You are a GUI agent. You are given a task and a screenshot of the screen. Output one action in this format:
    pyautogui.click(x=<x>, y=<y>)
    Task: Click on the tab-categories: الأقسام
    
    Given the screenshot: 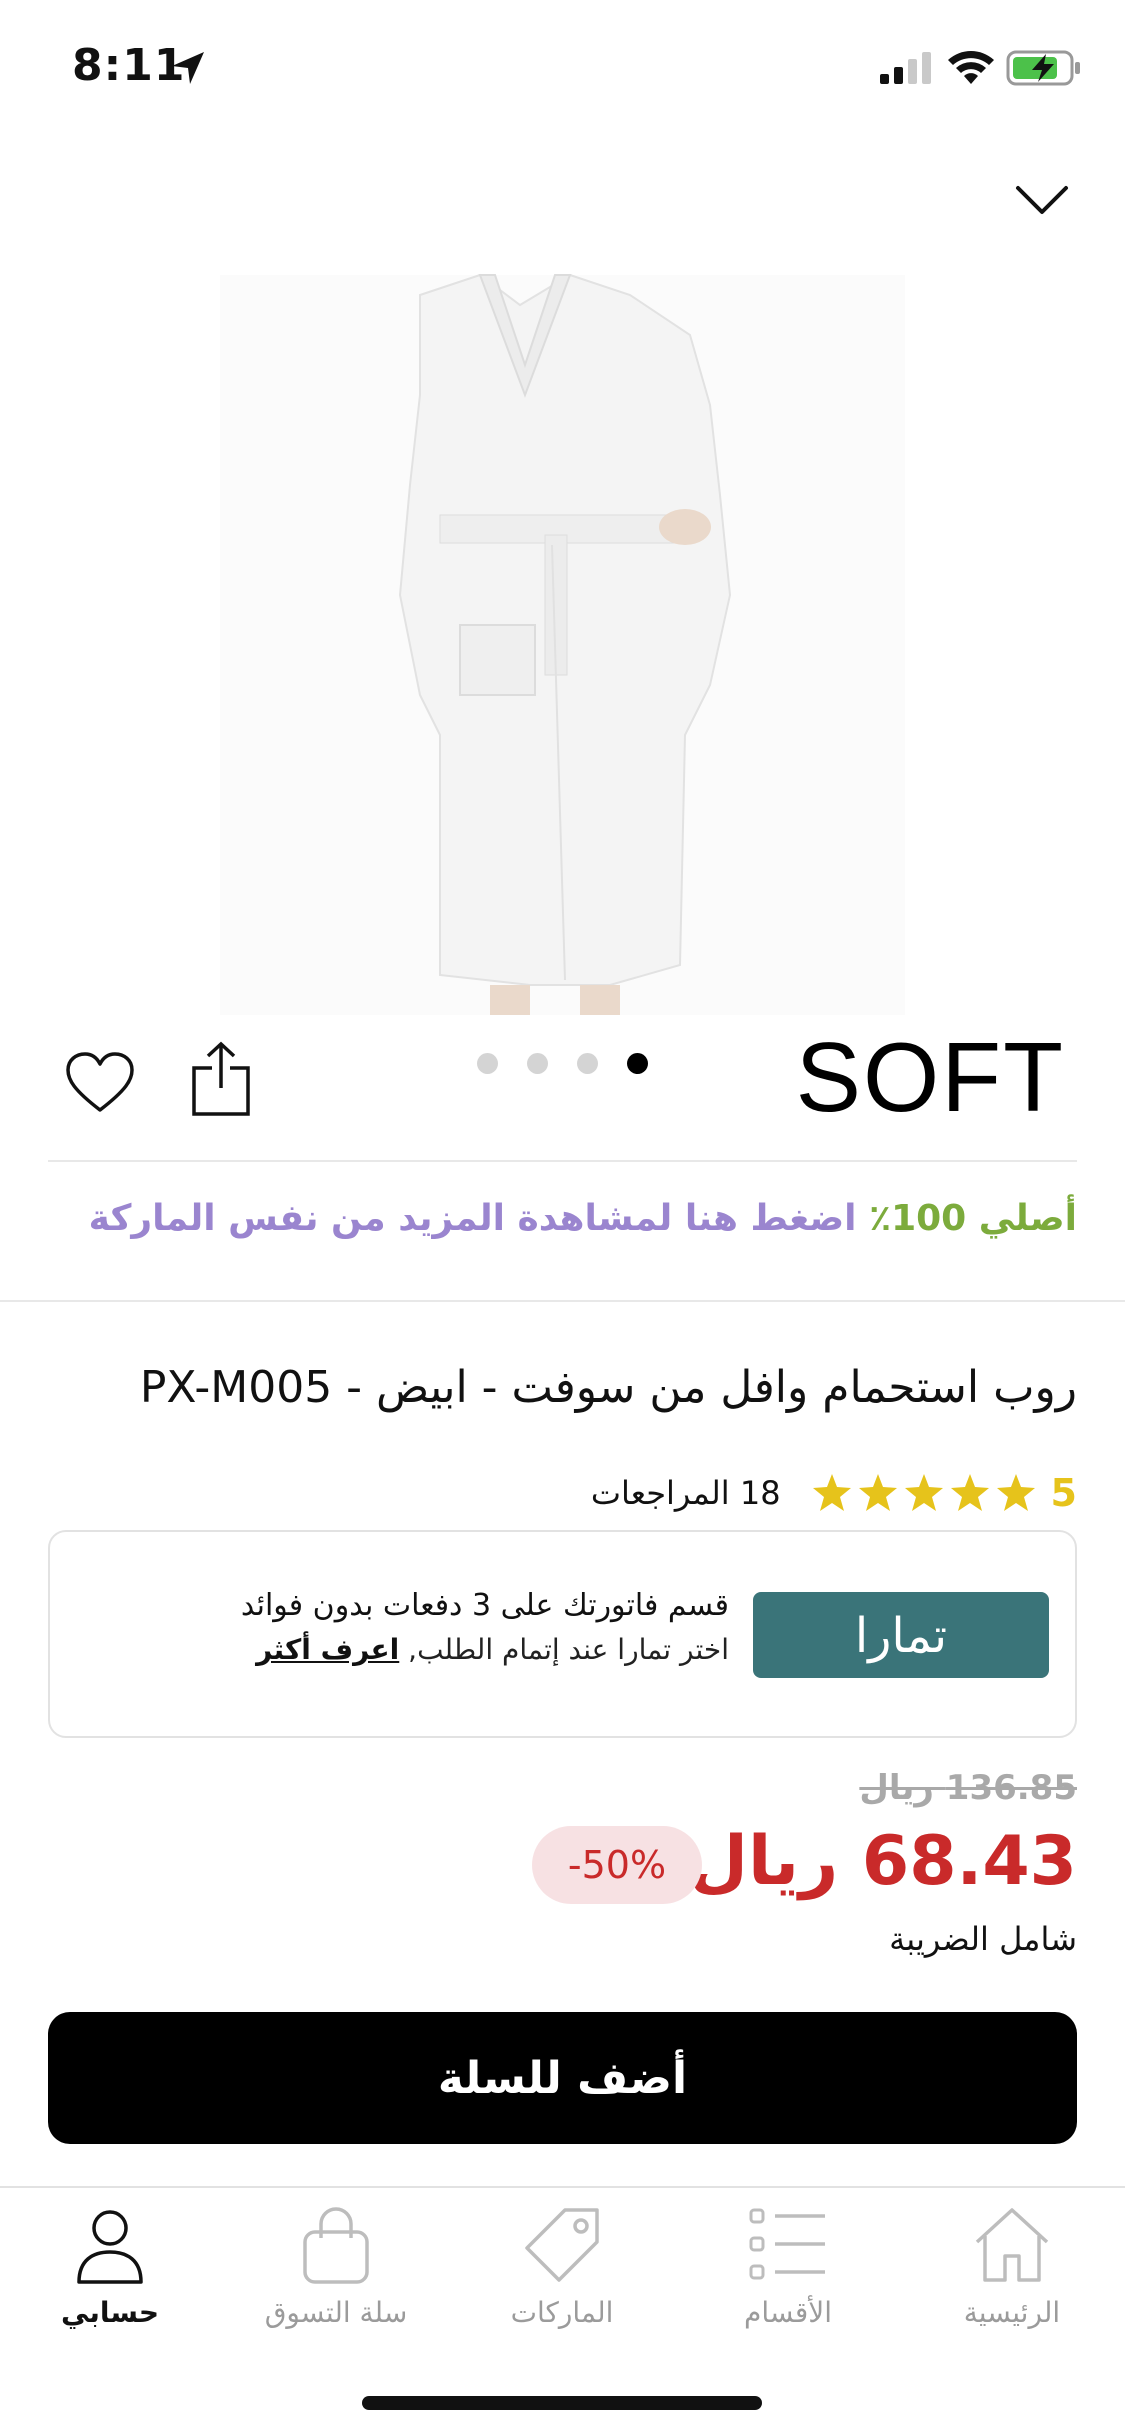 What is the action you would take?
    pyautogui.click(x=788, y=2277)
    